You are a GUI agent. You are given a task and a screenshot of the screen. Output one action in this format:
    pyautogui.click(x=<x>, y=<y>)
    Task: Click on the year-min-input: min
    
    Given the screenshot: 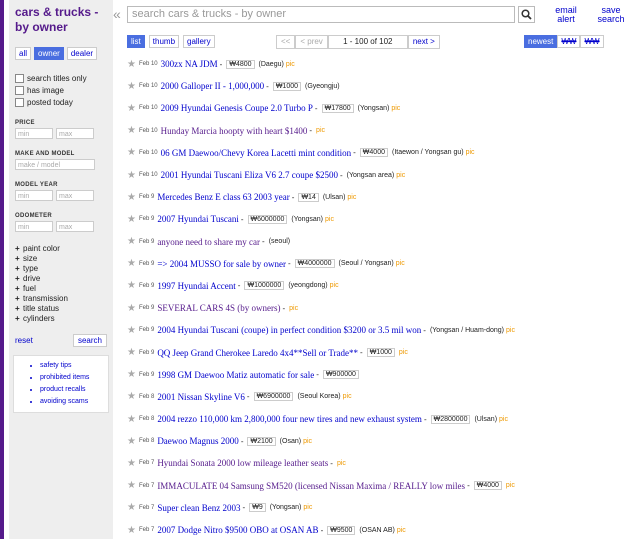 What is the action you would take?
    pyautogui.click(x=34, y=195)
    